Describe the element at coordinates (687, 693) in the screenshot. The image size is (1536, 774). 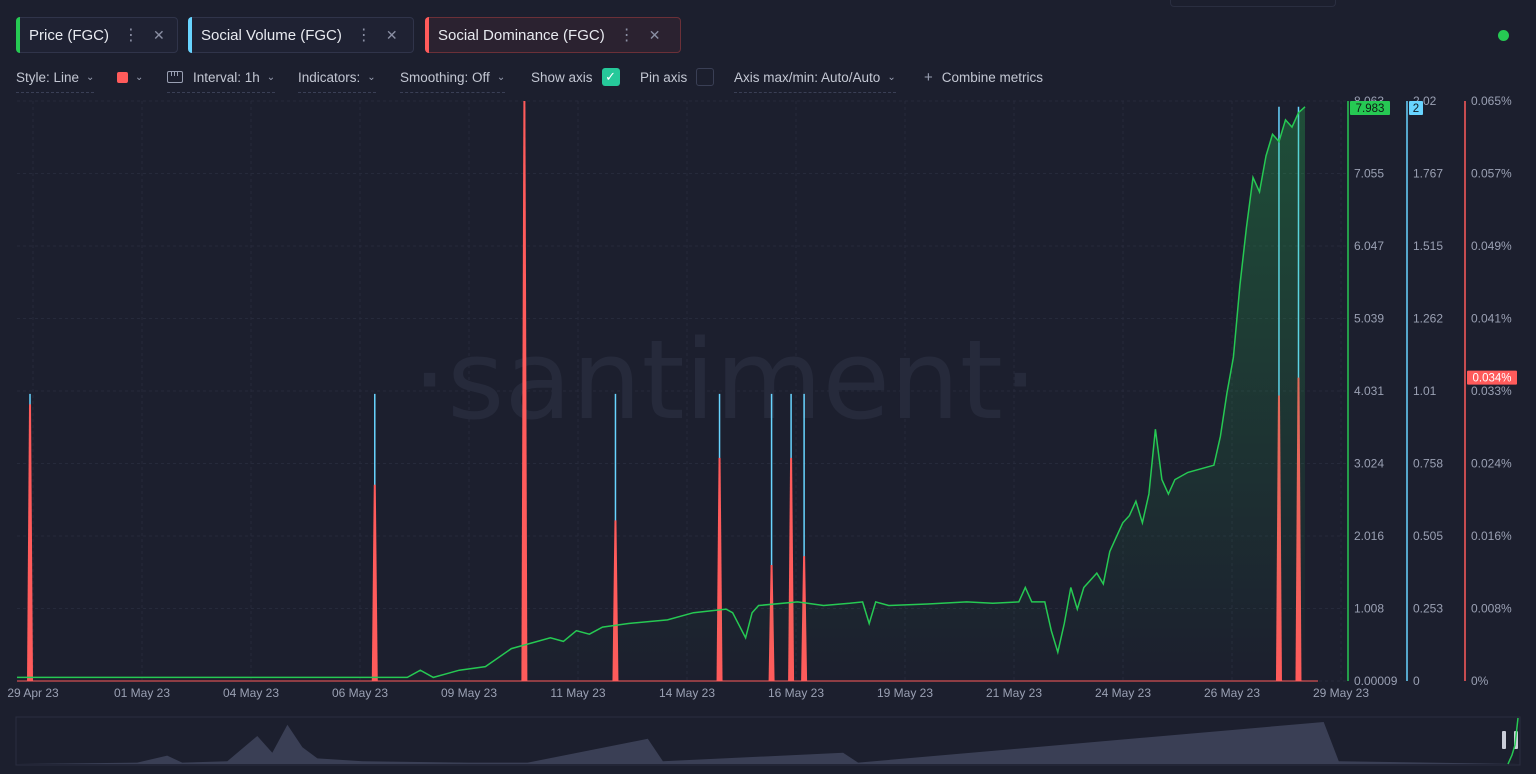
I see `x-tick-label: 14 May 23` at that location.